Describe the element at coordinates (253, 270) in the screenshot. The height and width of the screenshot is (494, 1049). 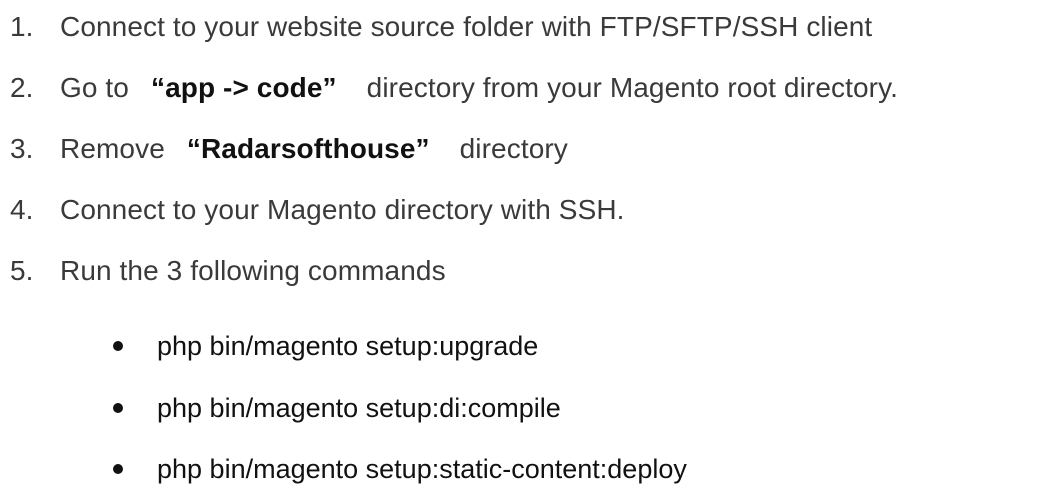
I see `step-text: Run the 3 following commands` at that location.